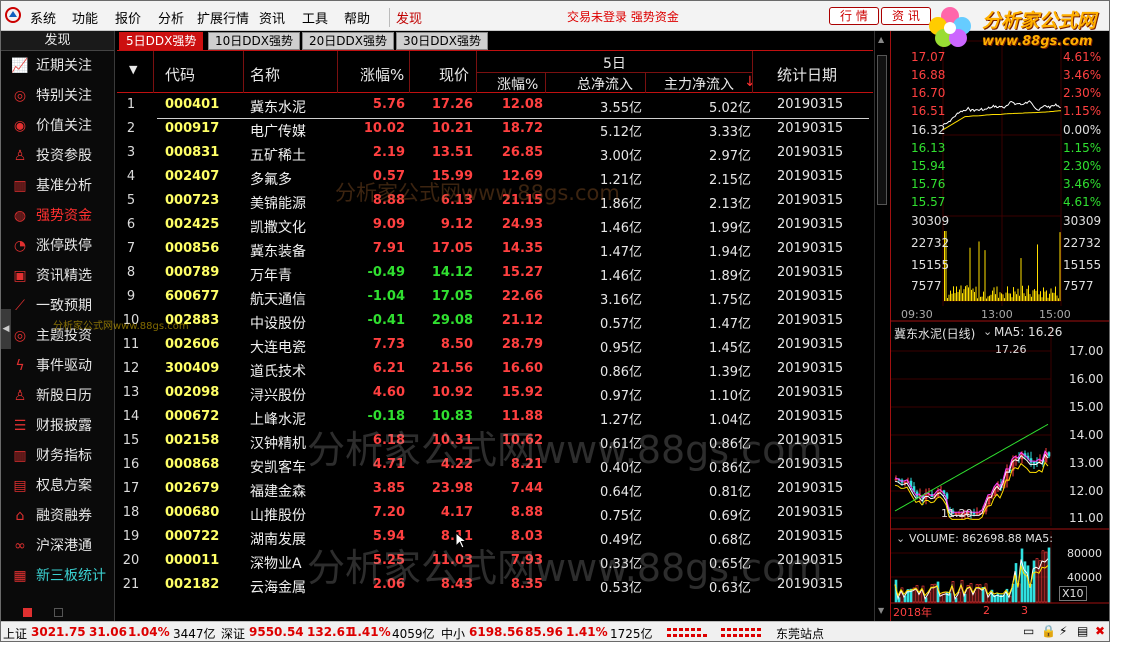  Describe the element at coordinates (442, 41) in the screenshot. I see `tab-30day: 30日DDX强势` at that location.